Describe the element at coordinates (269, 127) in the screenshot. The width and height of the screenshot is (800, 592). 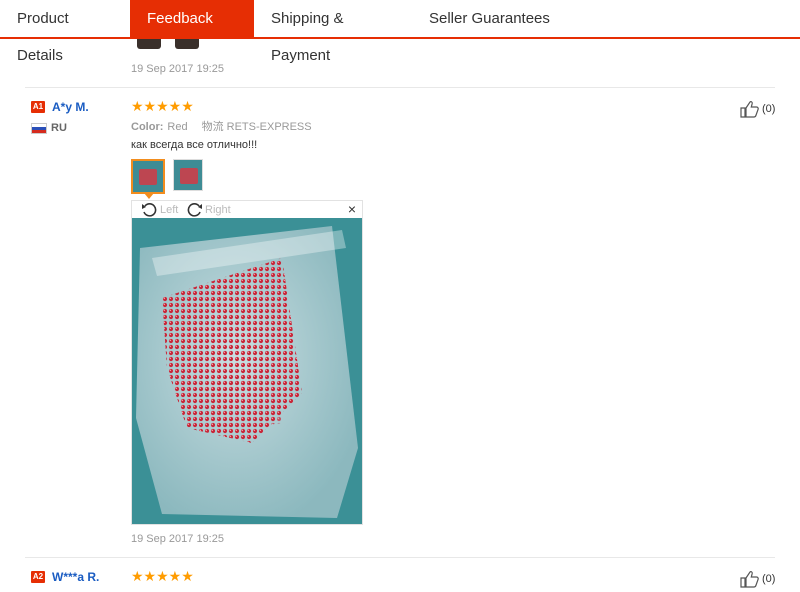
I see `shipping-value: RETS-EXPRESS` at that location.